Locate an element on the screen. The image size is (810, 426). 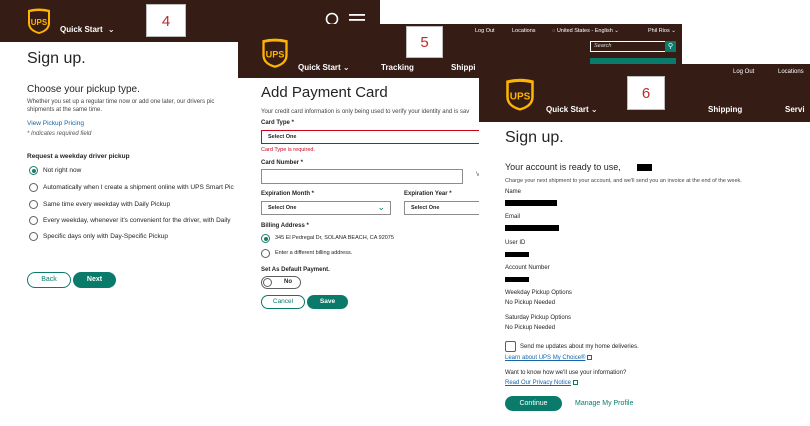
search-submit-icon: ⚲ is located at coordinates (670, 46).